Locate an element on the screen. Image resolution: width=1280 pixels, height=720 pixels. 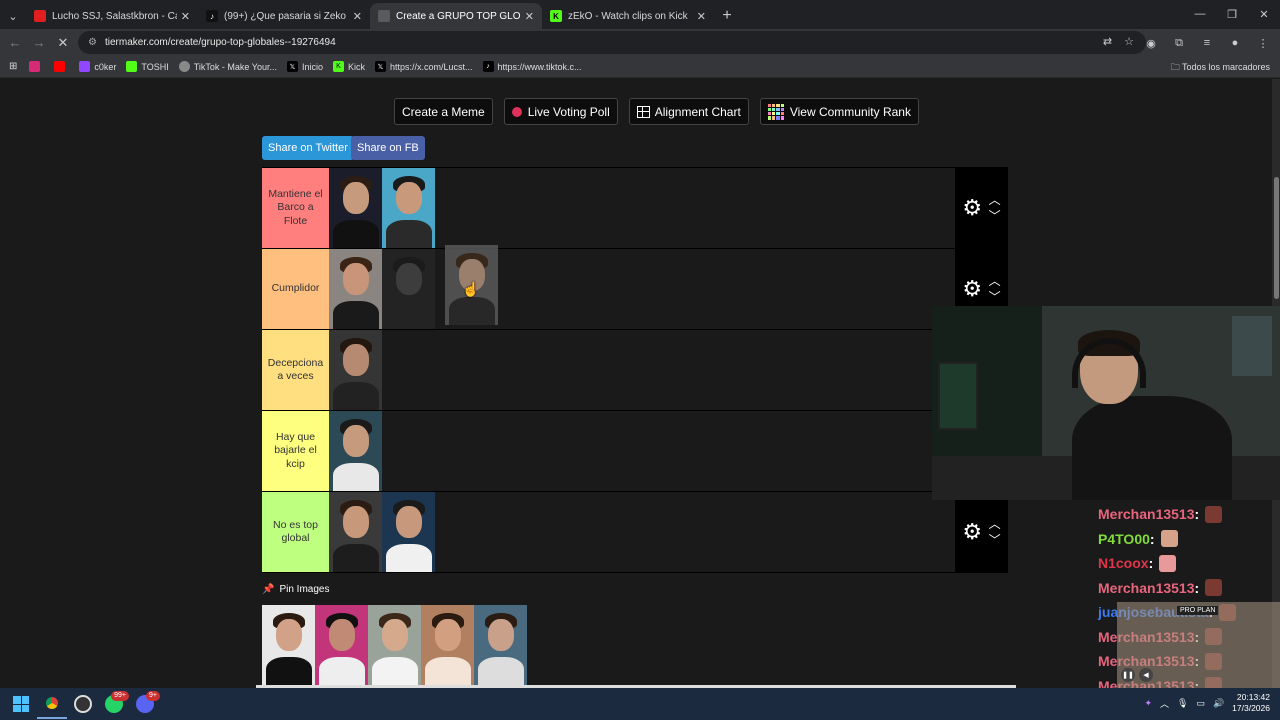
face is located at coordinates (501, 635).